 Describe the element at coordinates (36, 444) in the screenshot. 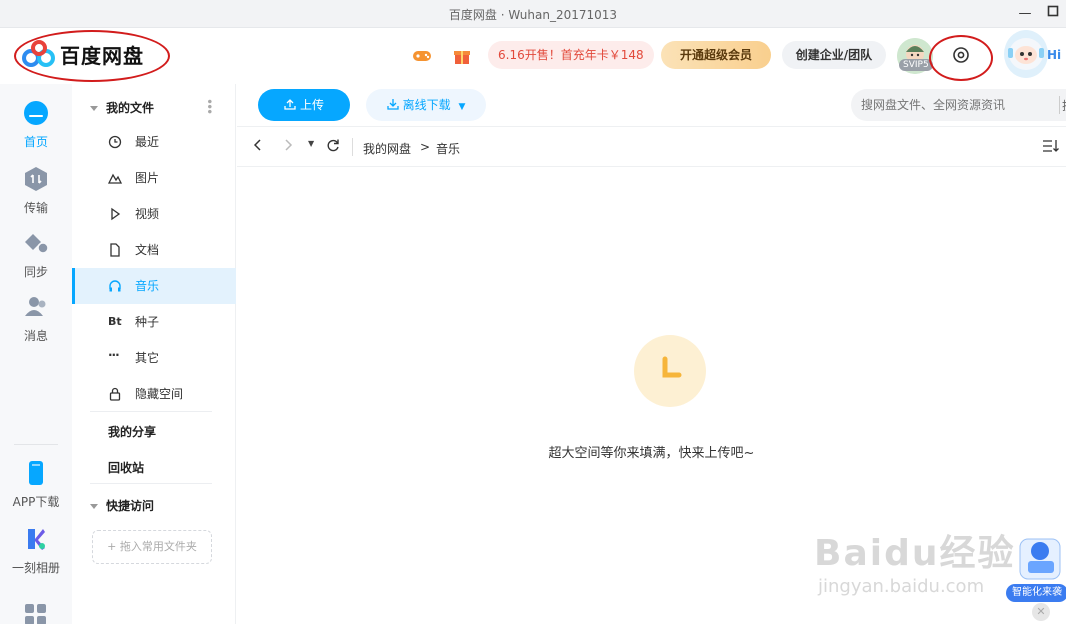

I see `nav-divider` at that location.